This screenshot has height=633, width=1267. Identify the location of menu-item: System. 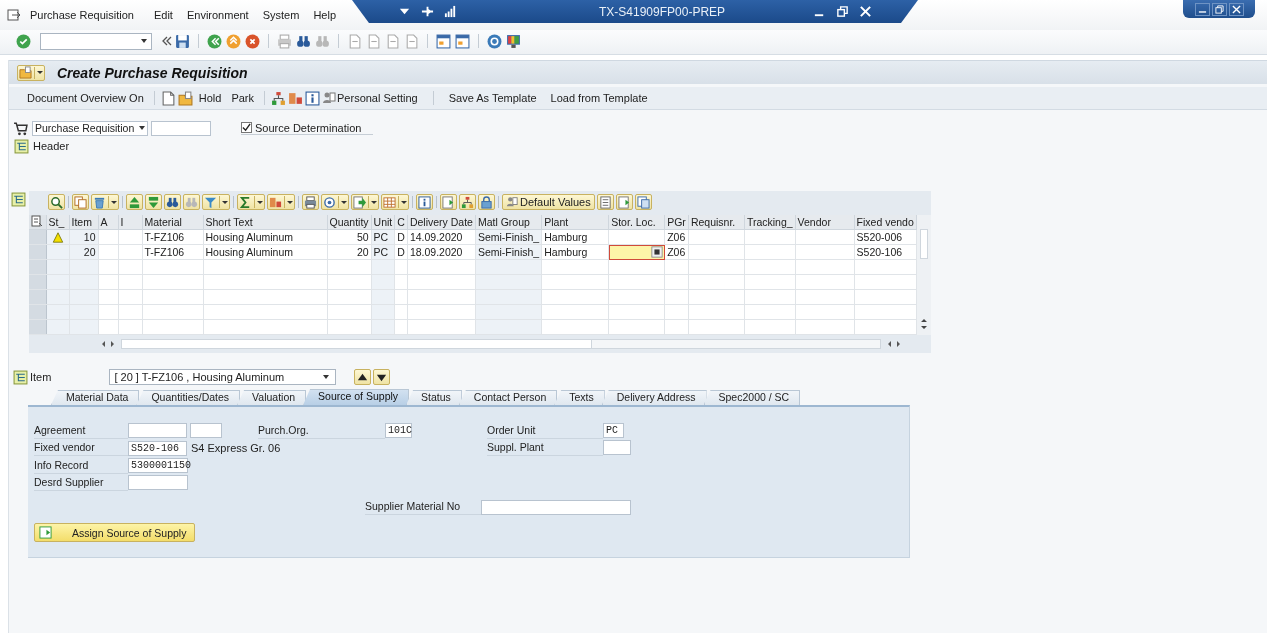
(281, 15).